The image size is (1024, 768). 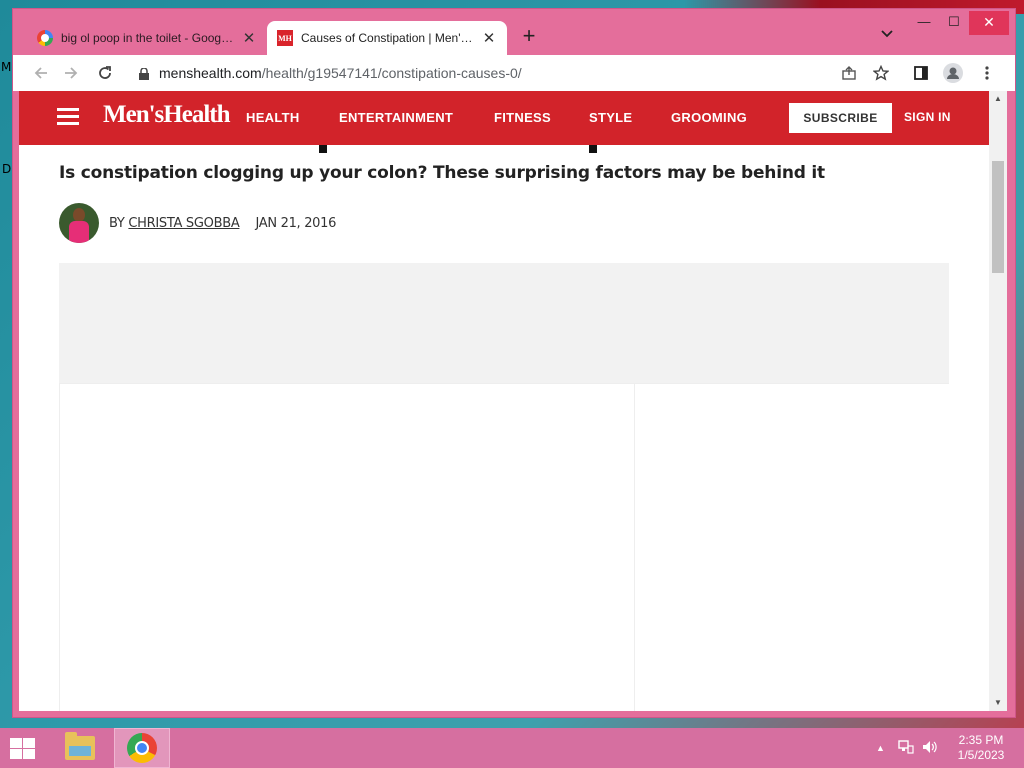 What do you see at coordinates (906, 748) in the screenshot?
I see `network-icon` at bounding box center [906, 748].